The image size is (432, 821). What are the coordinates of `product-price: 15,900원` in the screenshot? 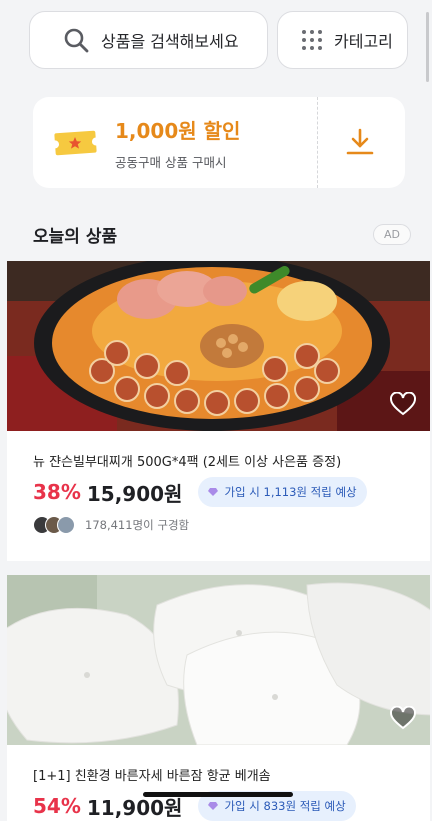 It's located at (134, 493).